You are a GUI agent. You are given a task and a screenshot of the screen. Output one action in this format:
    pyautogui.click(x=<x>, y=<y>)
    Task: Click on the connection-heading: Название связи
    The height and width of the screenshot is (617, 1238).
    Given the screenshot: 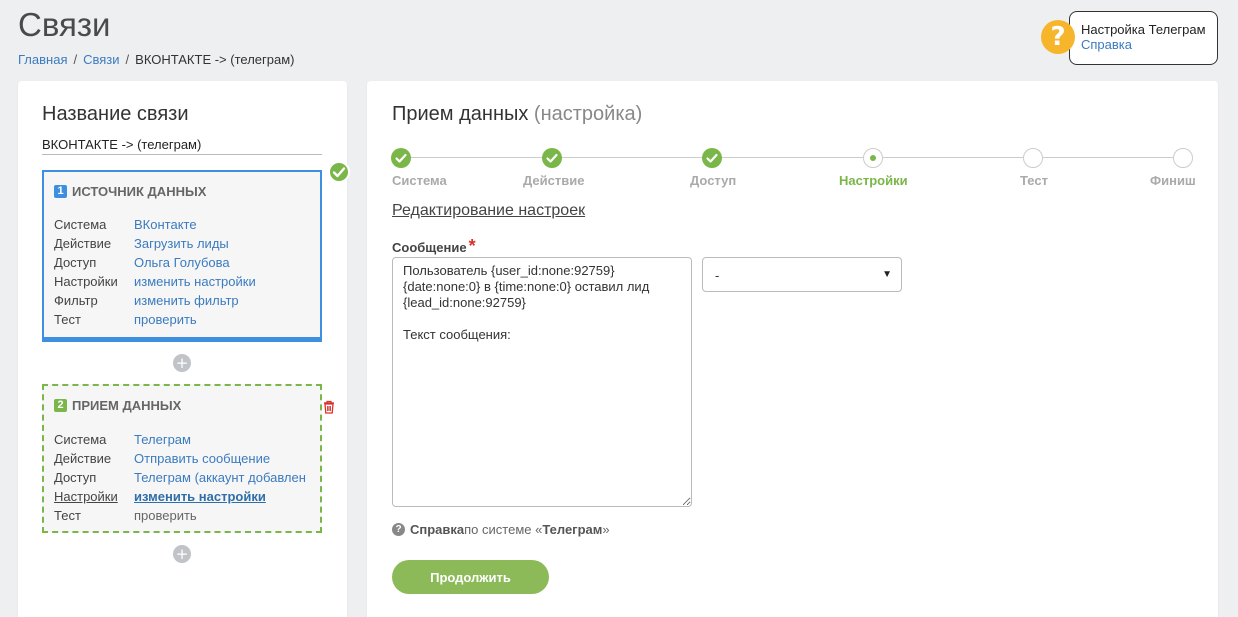 What is the action you would take?
    pyautogui.click(x=115, y=114)
    